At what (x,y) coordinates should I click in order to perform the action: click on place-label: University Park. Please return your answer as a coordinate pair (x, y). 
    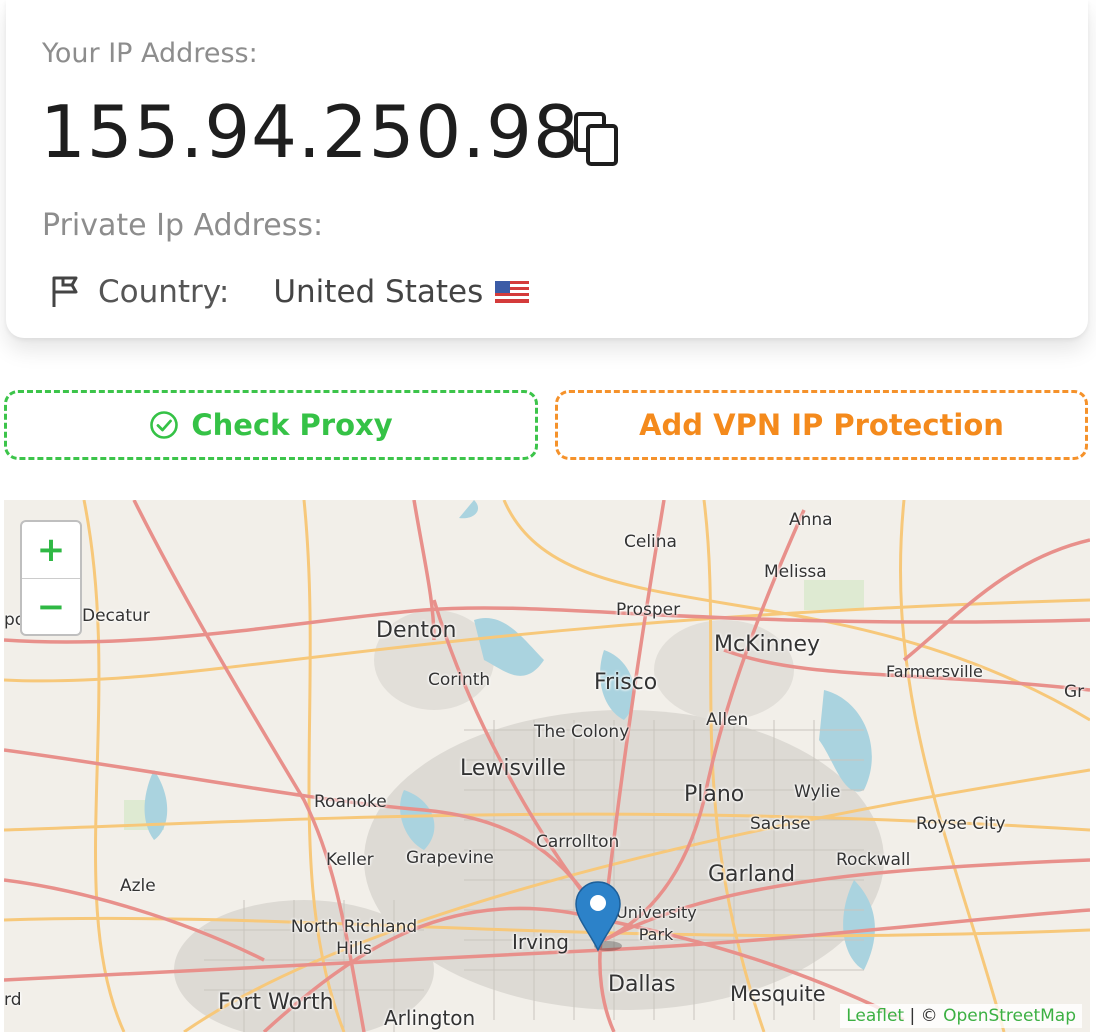
    Looking at the image, I should click on (656, 923).